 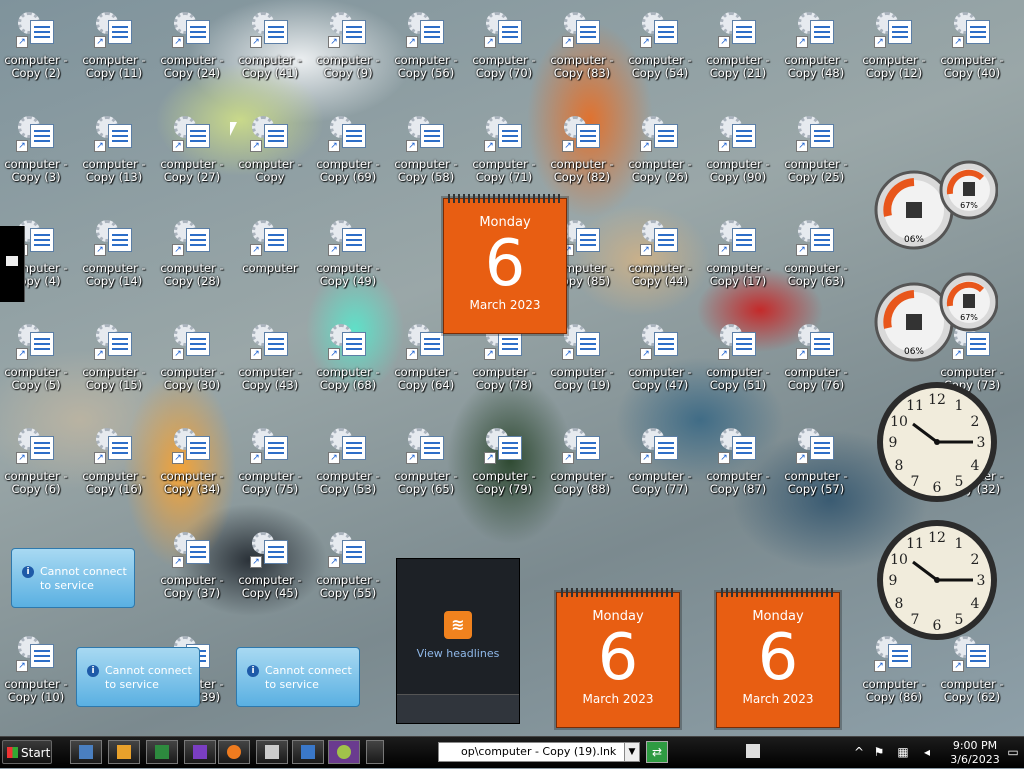 I want to click on desktop-shortcut-icon: ↗ computer - Copy (53), so click(x=348, y=466).